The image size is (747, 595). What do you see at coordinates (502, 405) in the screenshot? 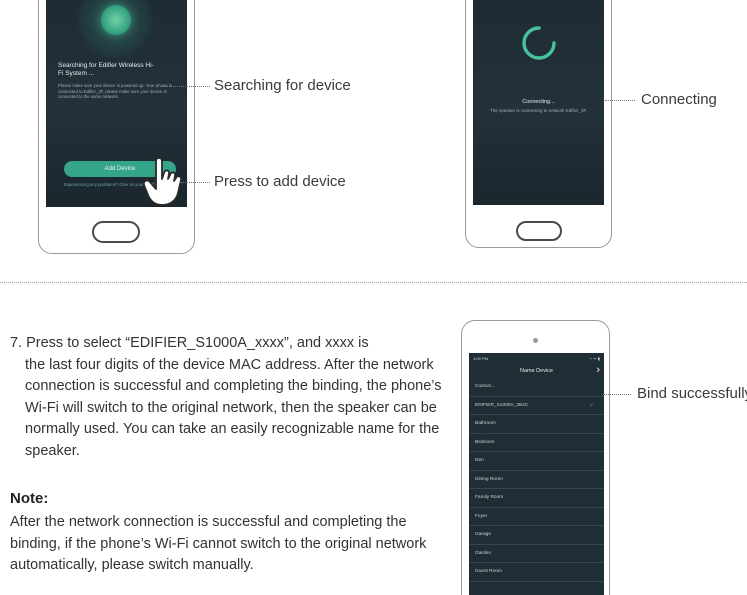
I see `device-name-label: EDIFIER_S1000A_2B4C` at bounding box center [502, 405].